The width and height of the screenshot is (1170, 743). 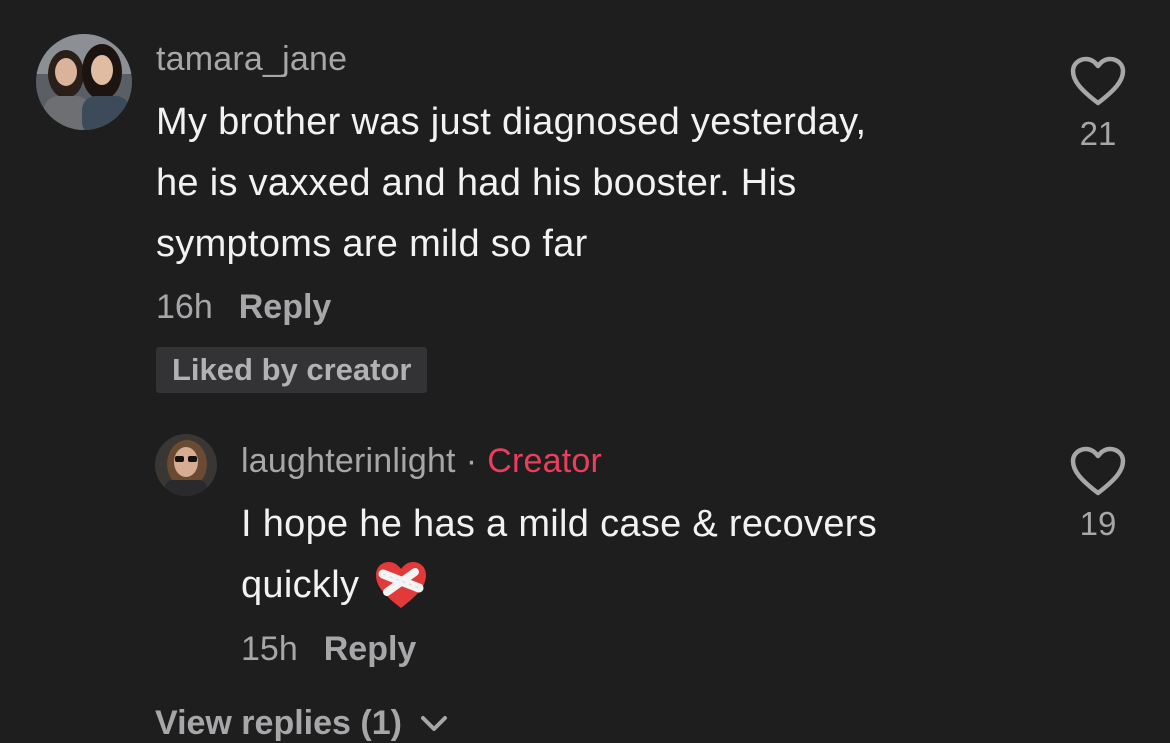 I want to click on reply-meta: 15h Reply, so click(x=328, y=649).